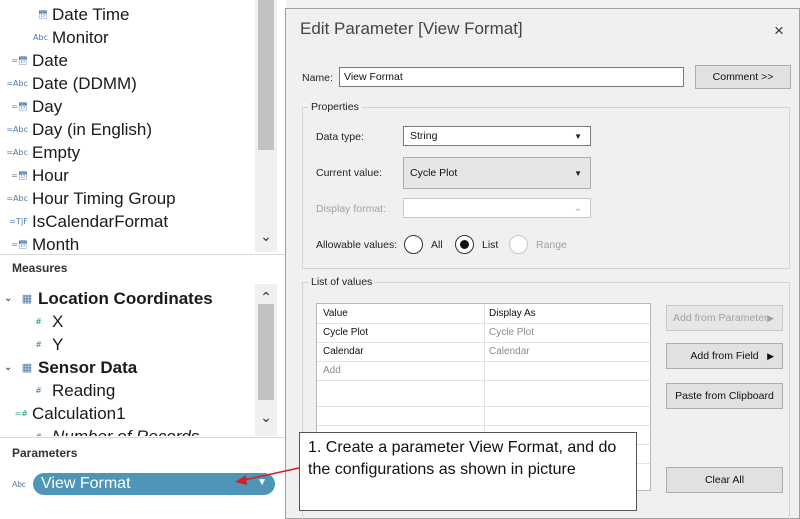 This screenshot has width=800, height=519. What do you see at coordinates (241, 480) in the screenshot?
I see `arrow-head-icon` at bounding box center [241, 480].